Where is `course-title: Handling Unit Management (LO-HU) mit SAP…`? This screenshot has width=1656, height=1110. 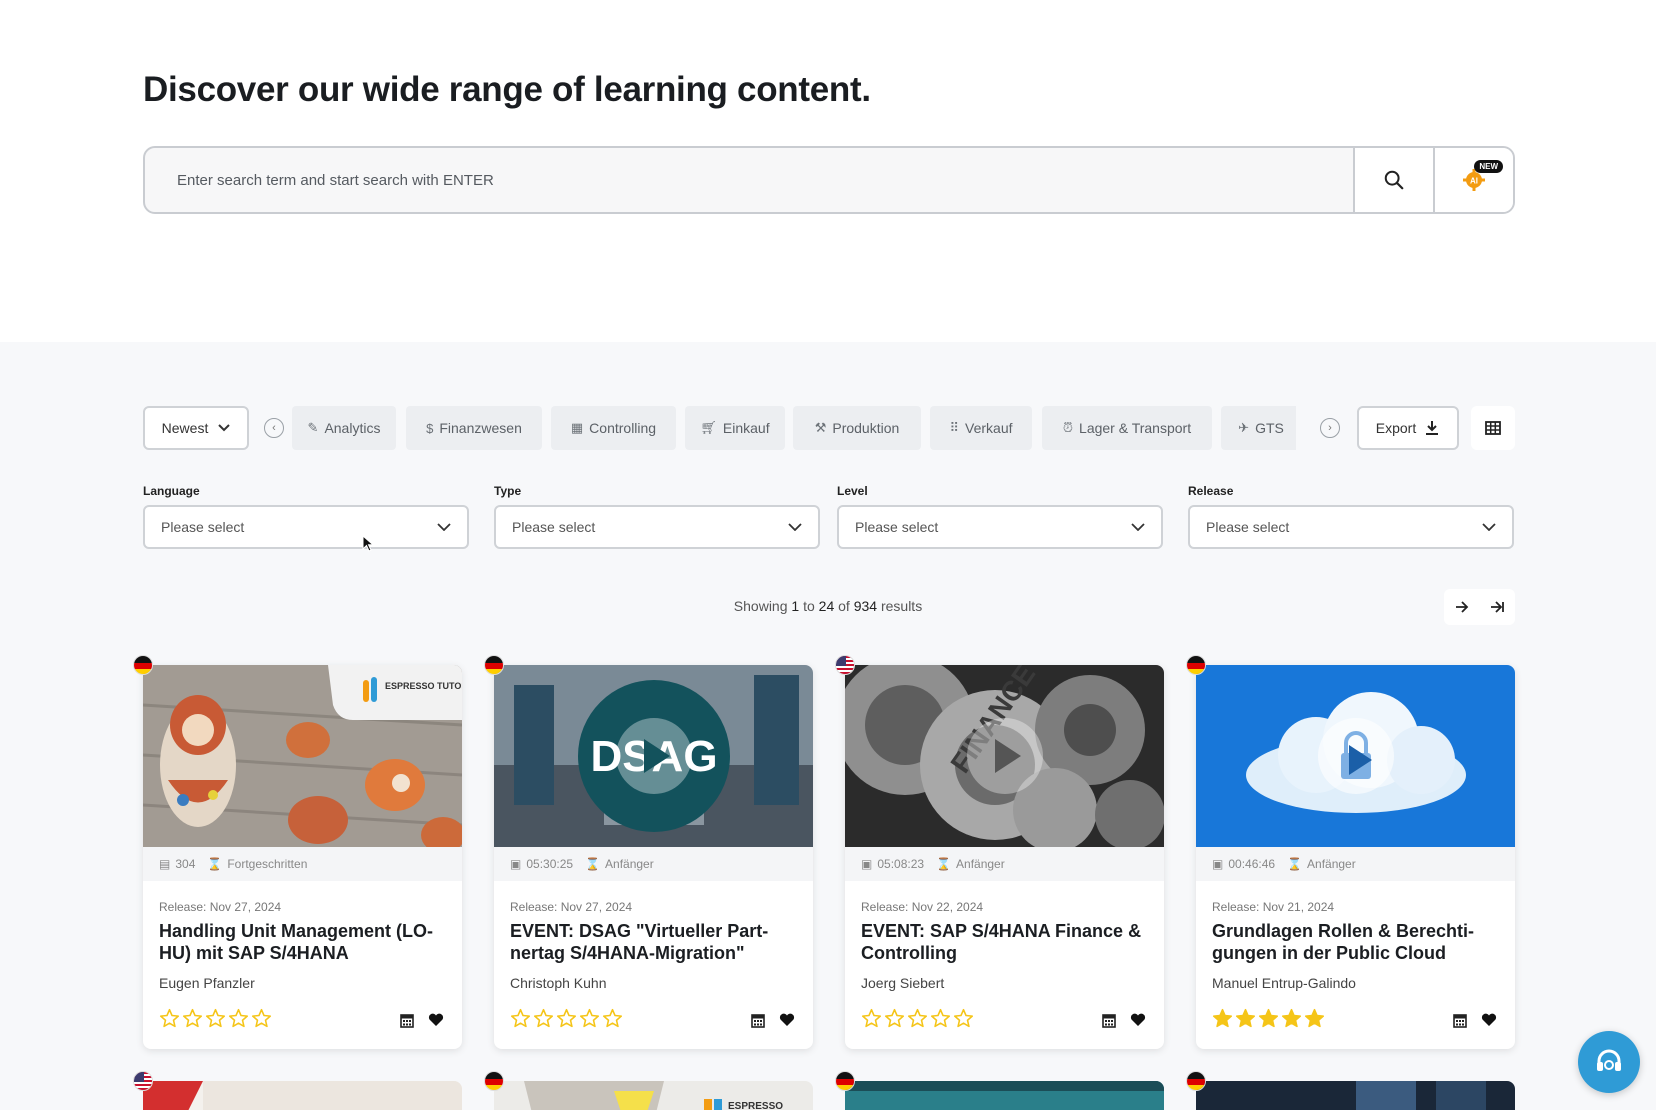
course-title: Handling Unit Management (LO-HU) mit SAP… is located at coordinates (304, 942).